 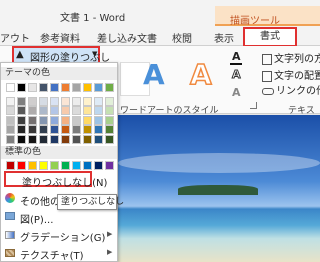 I want to click on wordart-style-2: A, so click(x=154, y=74).